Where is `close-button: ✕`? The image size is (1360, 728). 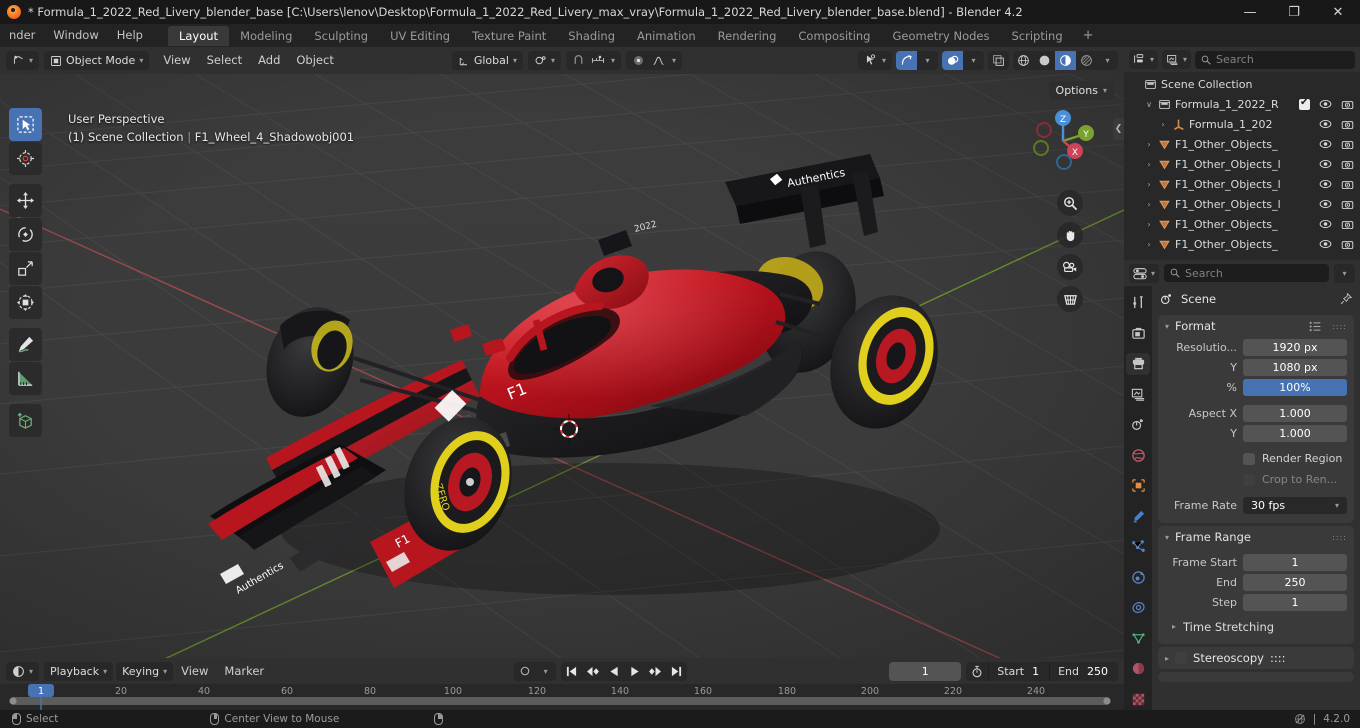 close-button: ✕ is located at coordinates (1338, 12).